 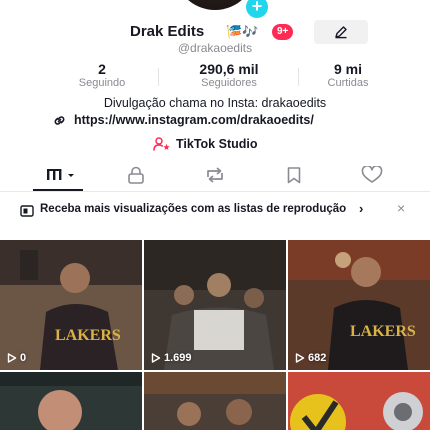 I want to click on studio-icon, so click(x=161, y=144).